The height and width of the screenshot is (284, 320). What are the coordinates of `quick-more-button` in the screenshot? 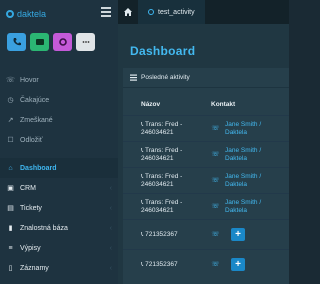 It's located at (85, 42).